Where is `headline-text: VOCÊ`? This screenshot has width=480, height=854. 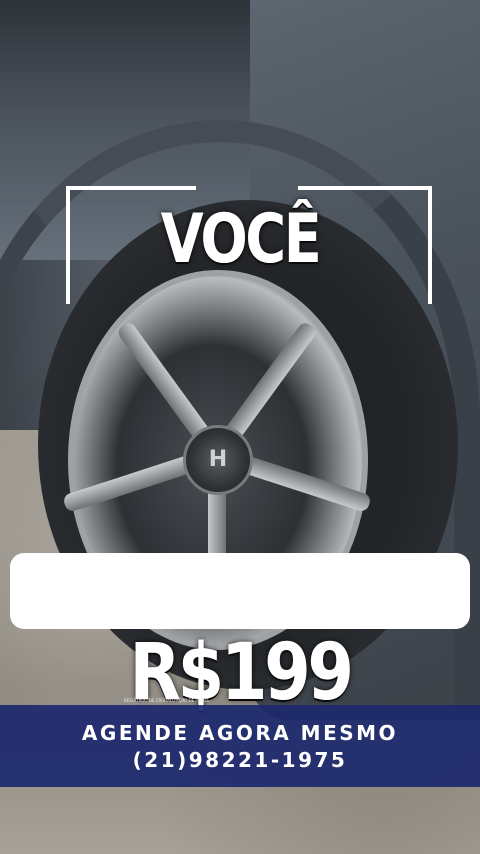 headline-text: VOCÊ is located at coordinates (241, 239).